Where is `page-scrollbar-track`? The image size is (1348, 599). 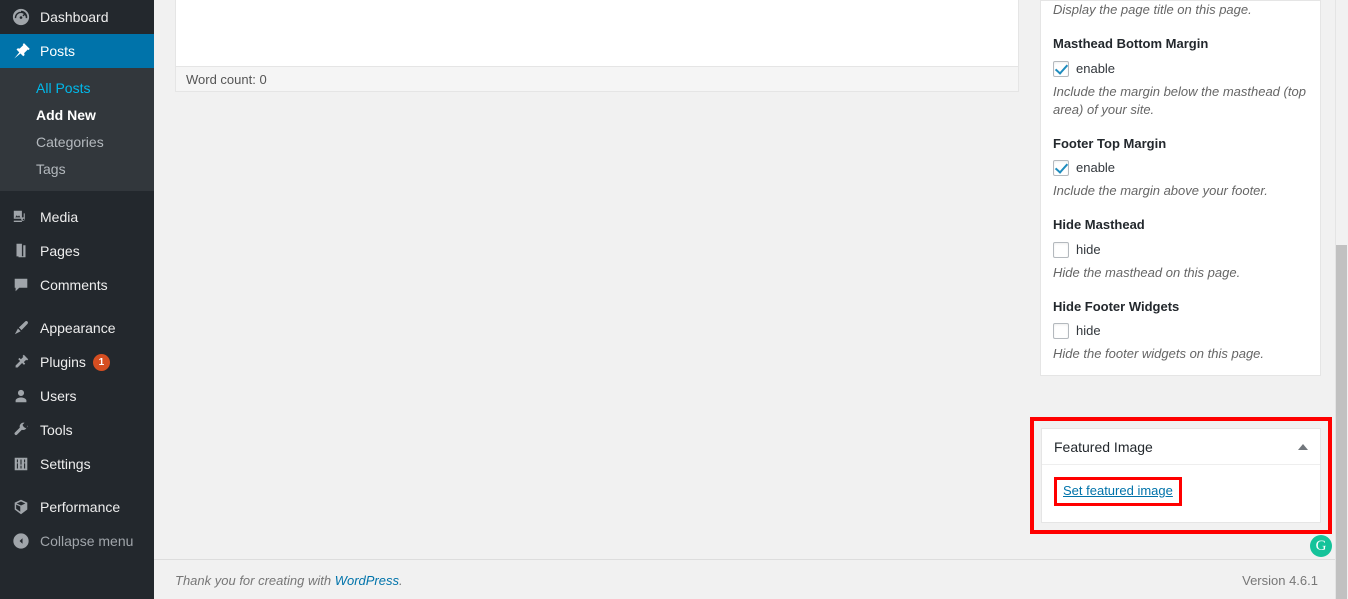 page-scrollbar-track is located at coordinates (1341, 299).